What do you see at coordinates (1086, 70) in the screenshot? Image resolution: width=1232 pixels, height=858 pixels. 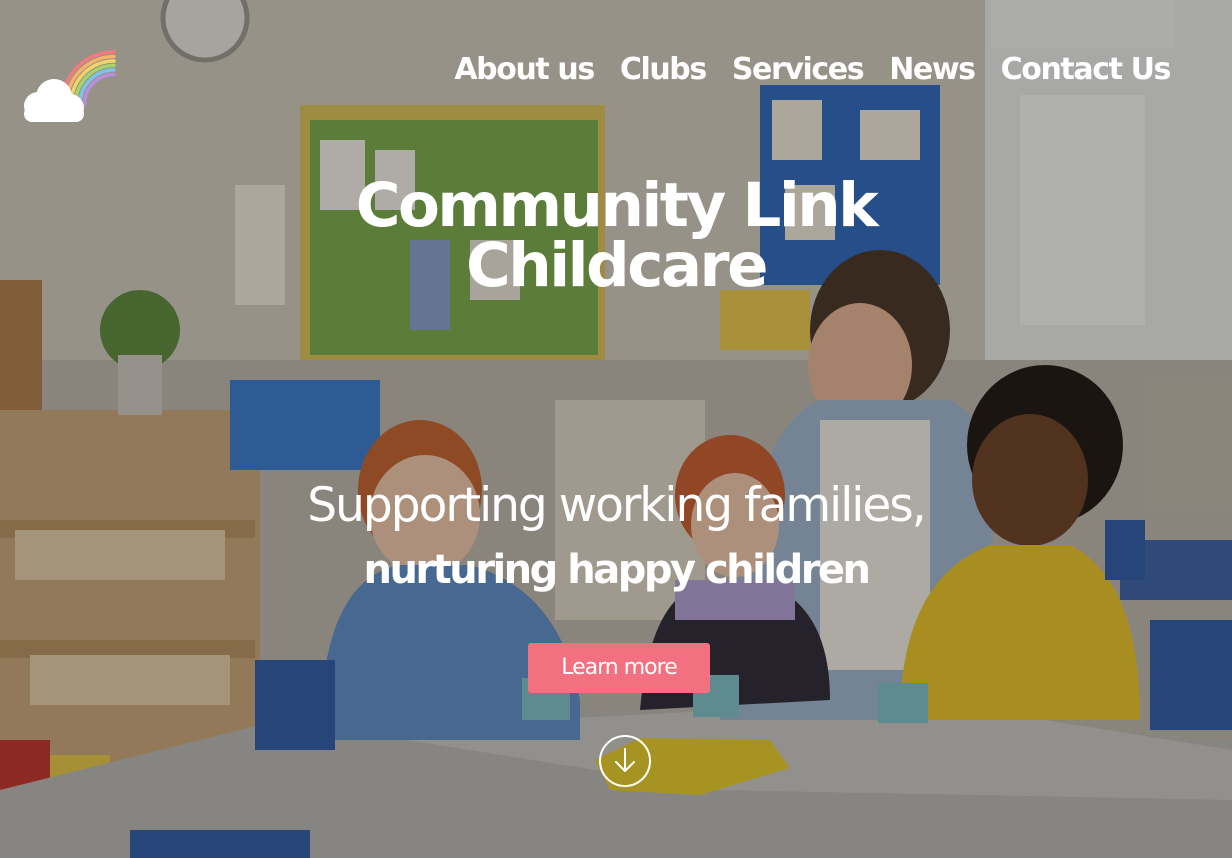 I see `nav-item-contact-us: Contact Us` at bounding box center [1086, 70].